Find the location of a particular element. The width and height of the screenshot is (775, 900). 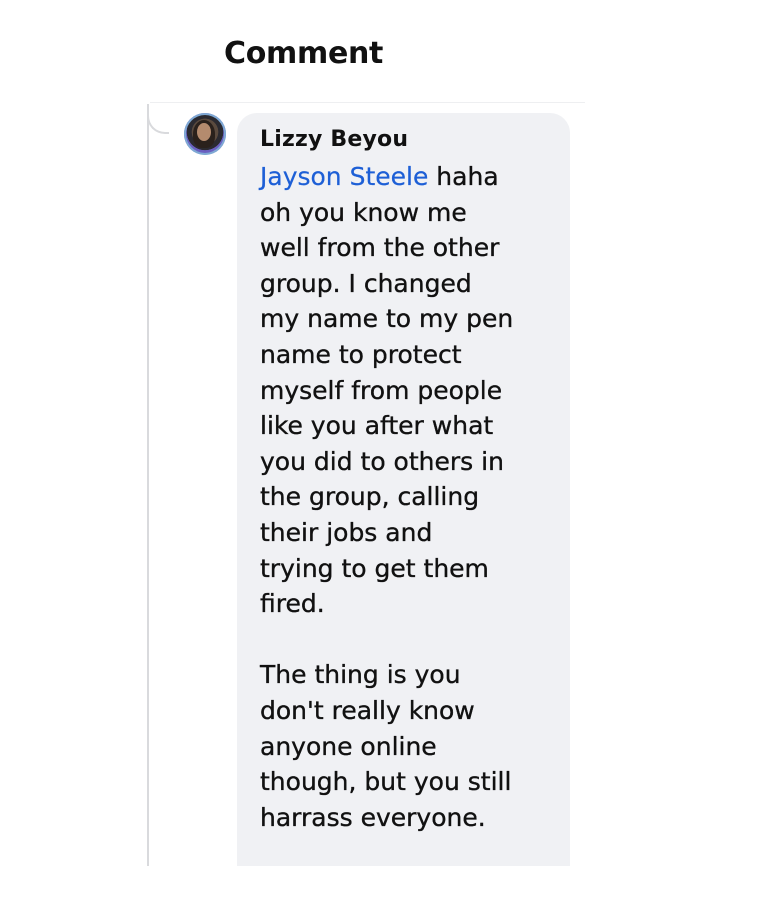

thread-connector-curve is located at coordinates (158, 119).